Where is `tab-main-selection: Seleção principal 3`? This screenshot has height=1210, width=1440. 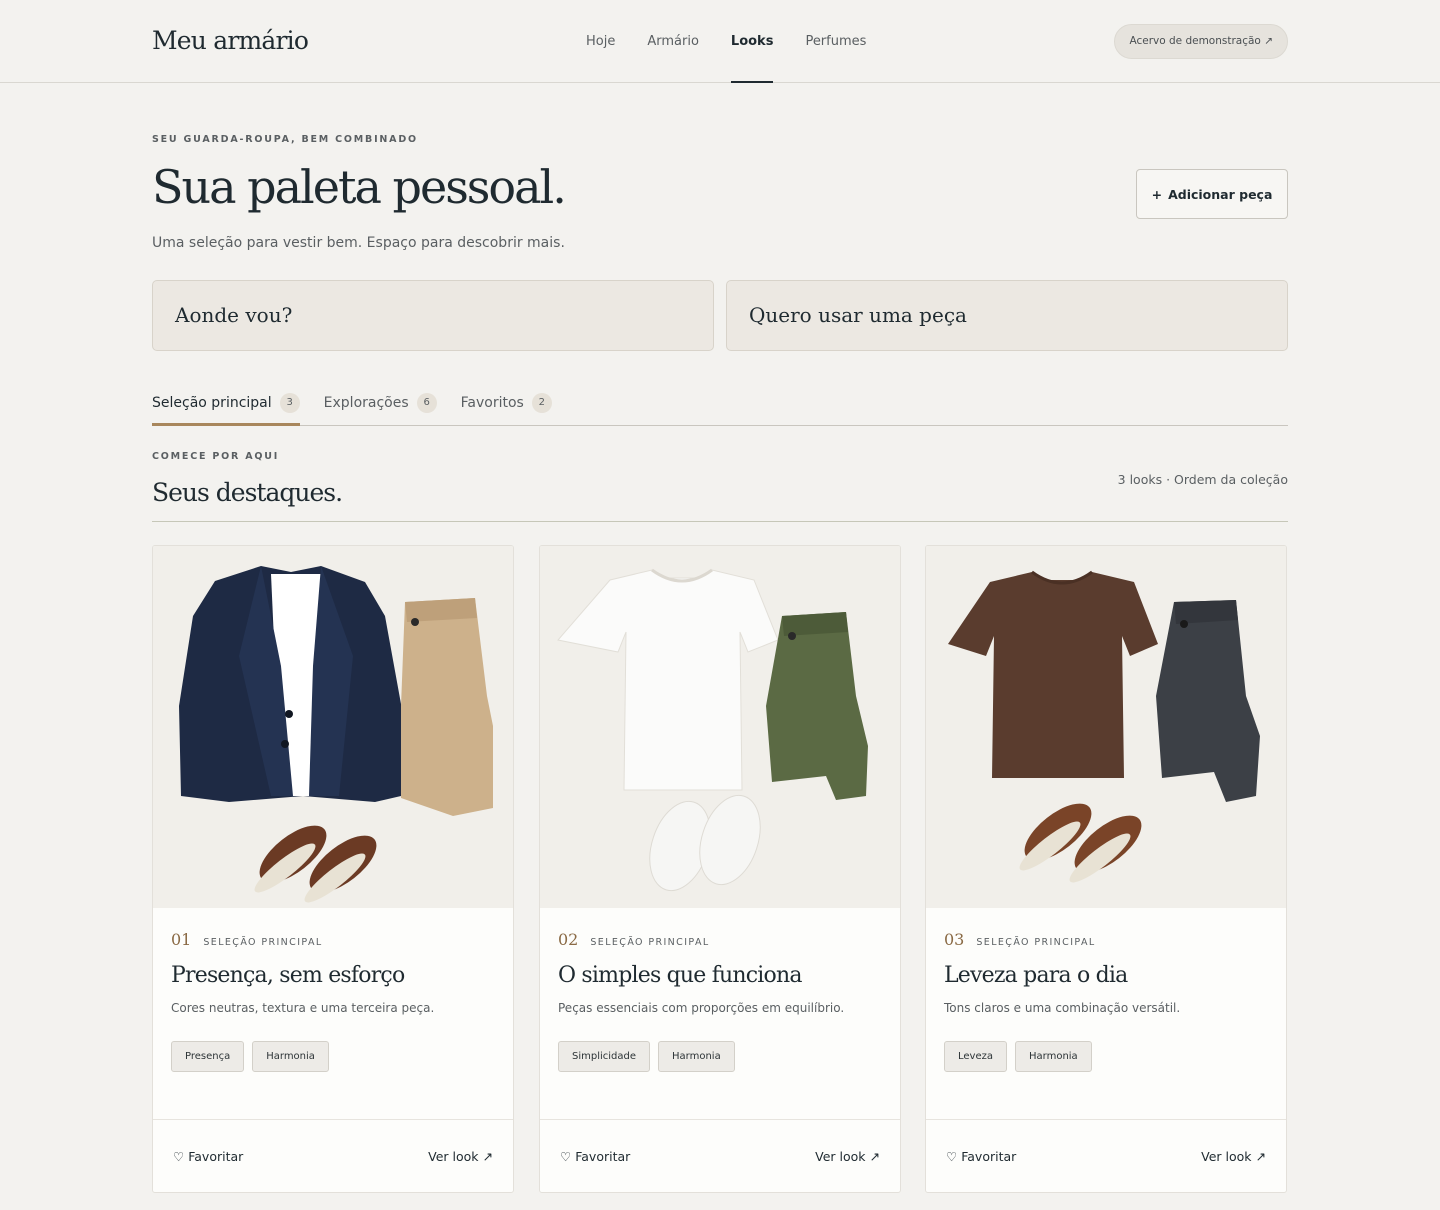
tab-main-selection: Seleção principal 3 is located at coordinates (226, 403).